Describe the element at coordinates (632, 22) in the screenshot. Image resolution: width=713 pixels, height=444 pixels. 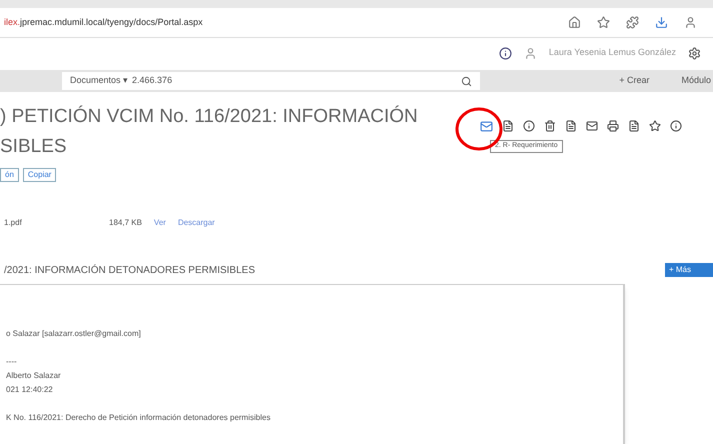
I see `puzzle-icon` at that location.